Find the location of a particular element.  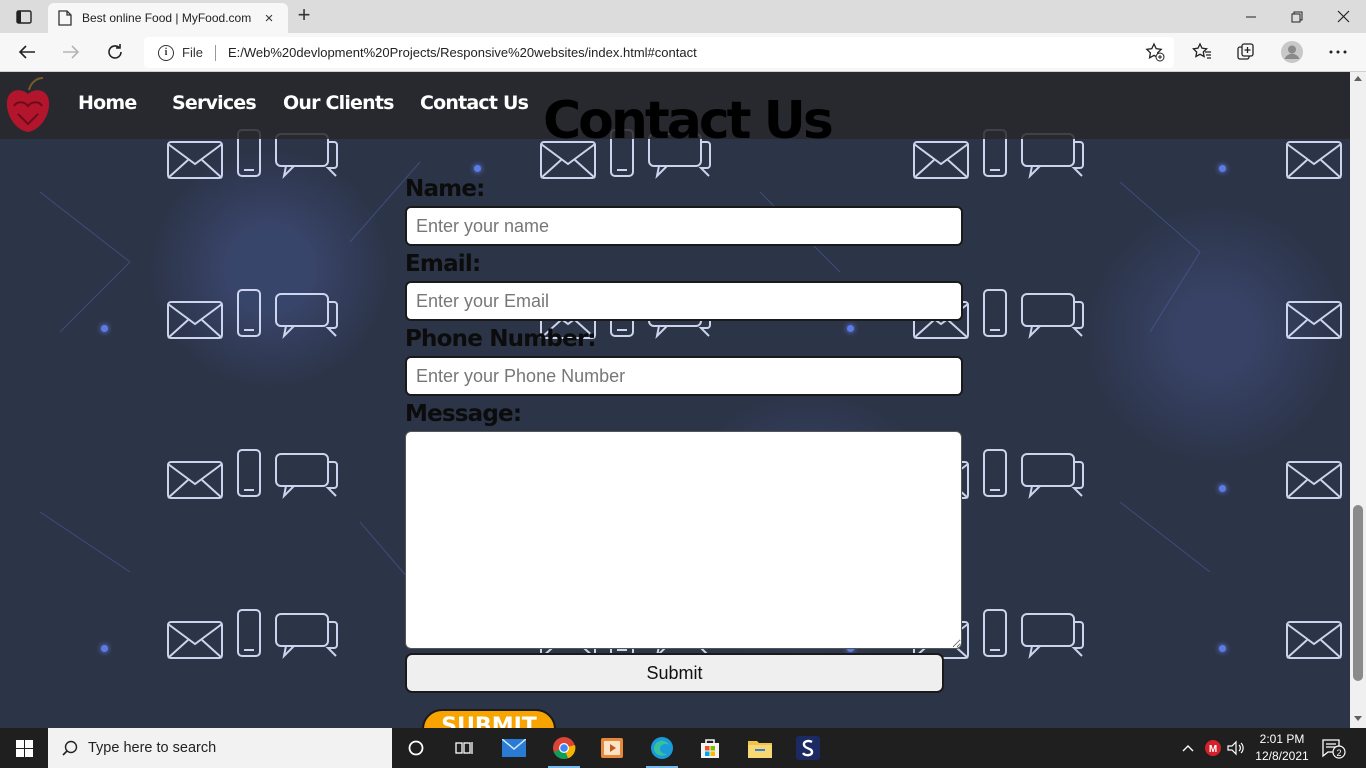

page-scrollbar is located at coordinates (1358, 400).